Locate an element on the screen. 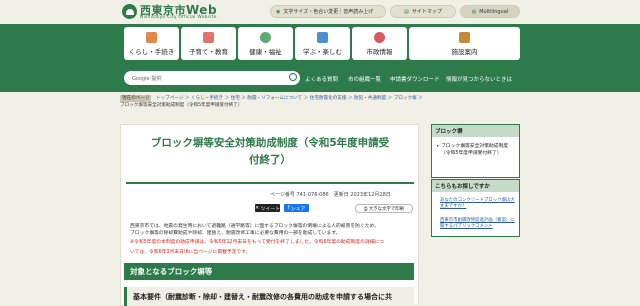  nav-kosodate: 子育て・教育 is located at coordinates (208, 43).